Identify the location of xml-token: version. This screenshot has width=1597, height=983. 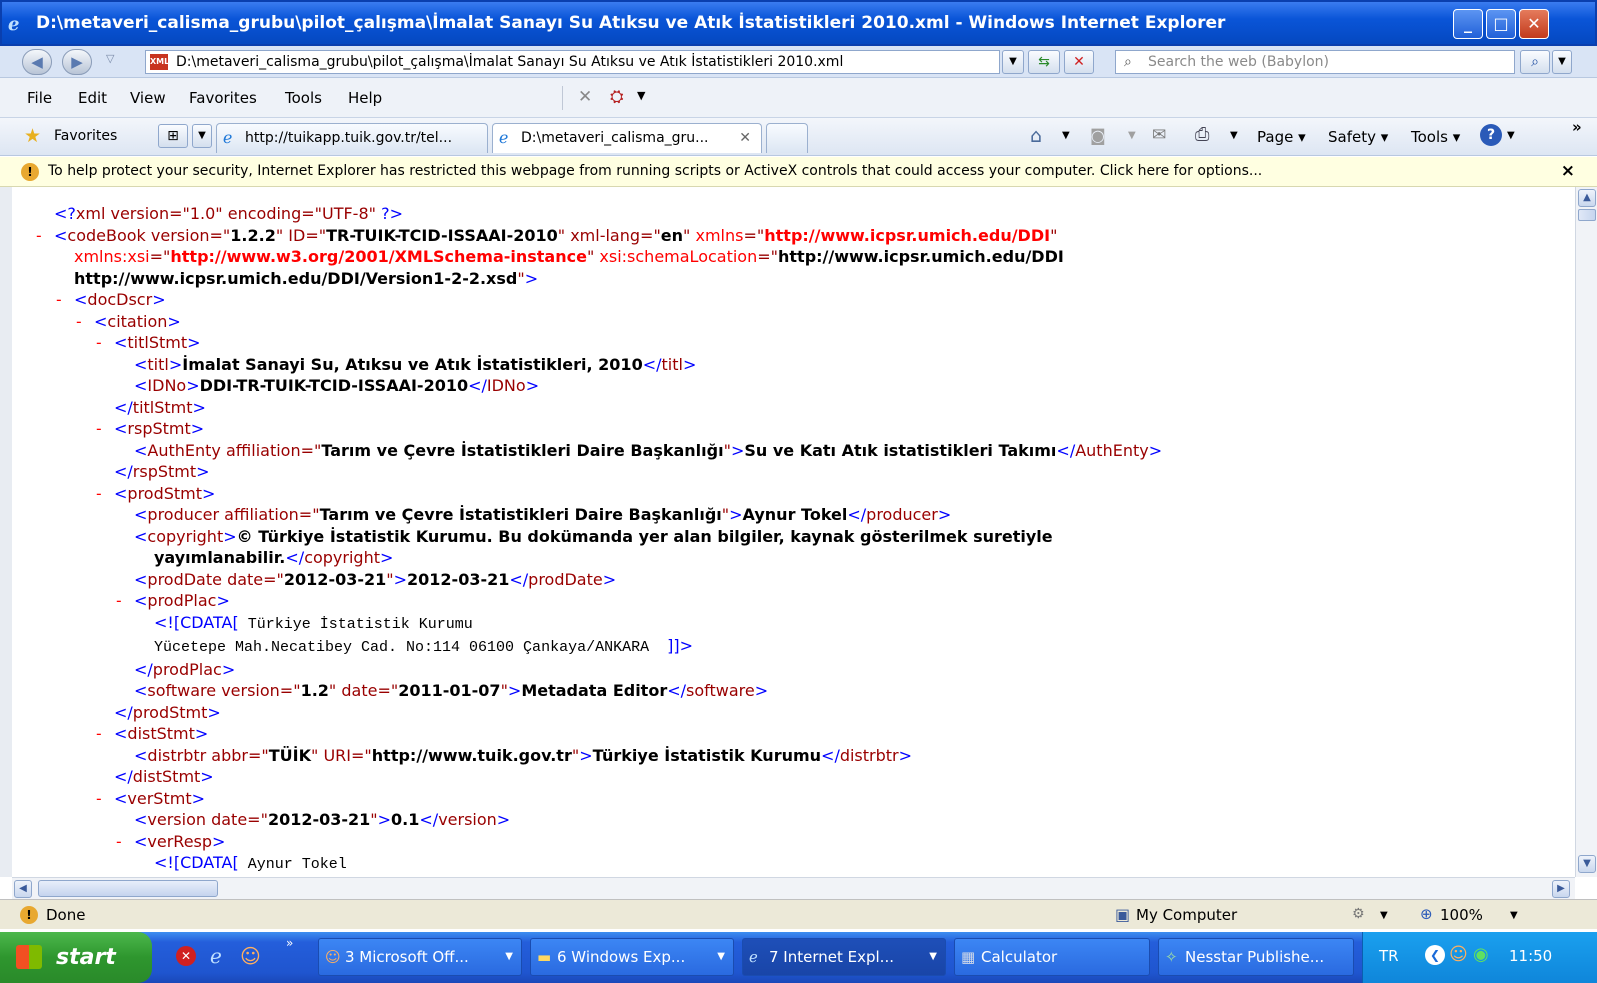
(467, 819).